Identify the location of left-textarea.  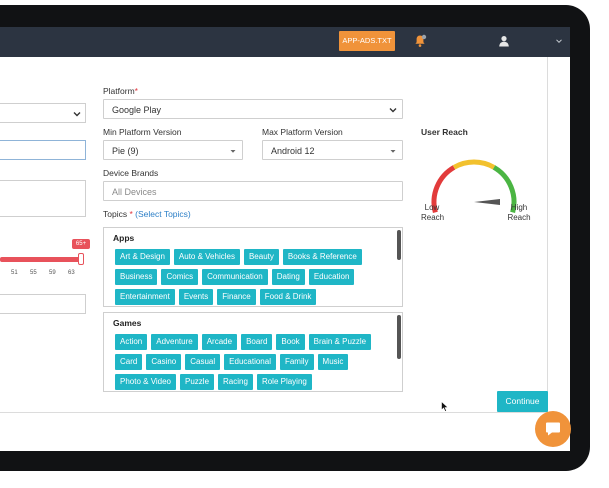
(43, 198).